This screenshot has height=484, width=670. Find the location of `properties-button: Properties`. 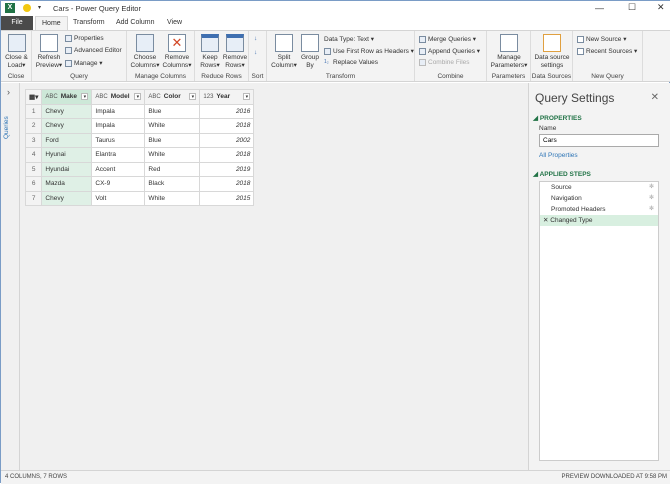

properties-button: Properties is located at coordinates (84, 38).